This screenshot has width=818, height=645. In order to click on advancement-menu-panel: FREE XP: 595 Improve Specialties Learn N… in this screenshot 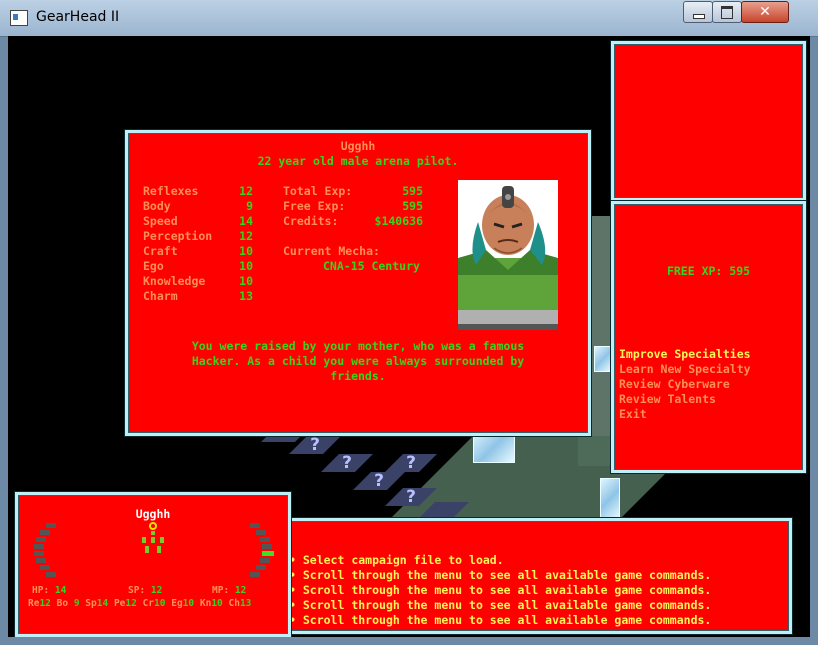, I will do `click(708, 337)`.